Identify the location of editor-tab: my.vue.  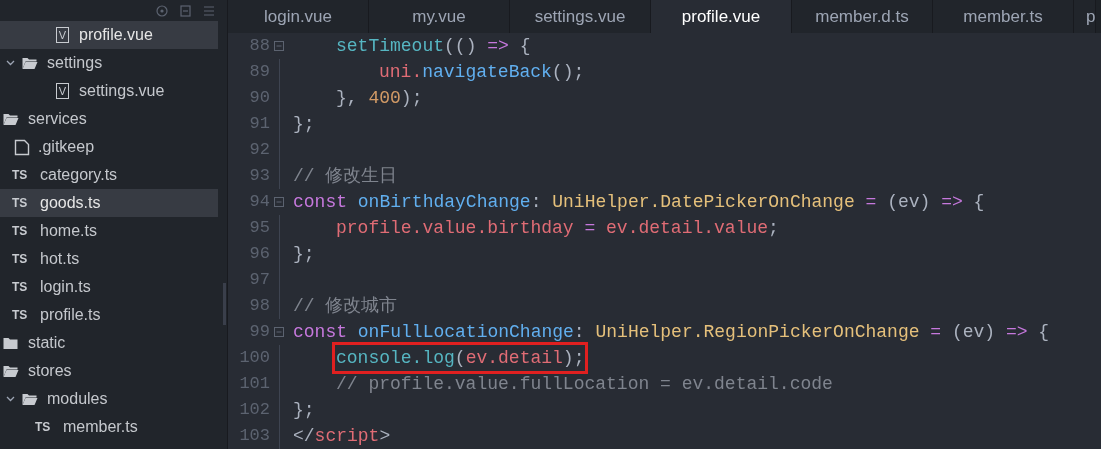
(439, 16).